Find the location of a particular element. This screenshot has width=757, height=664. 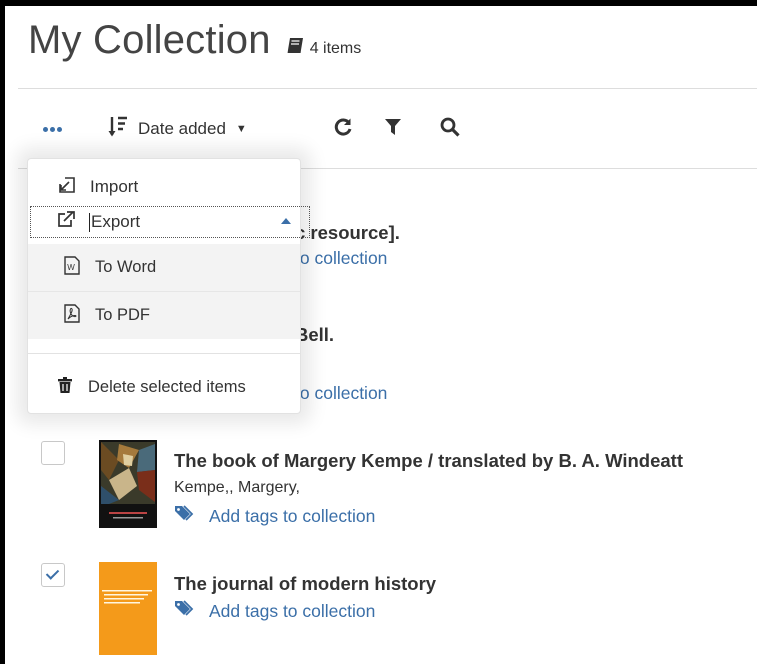

pdf-file-icon is located at coordinates (72, 315).